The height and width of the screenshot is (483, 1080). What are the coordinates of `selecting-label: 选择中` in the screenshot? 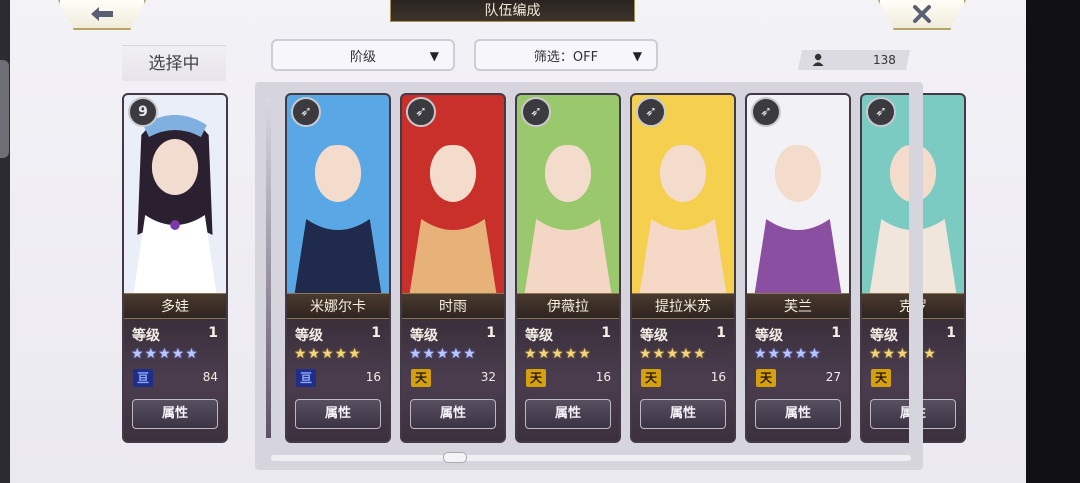 It's located at (174, 63).